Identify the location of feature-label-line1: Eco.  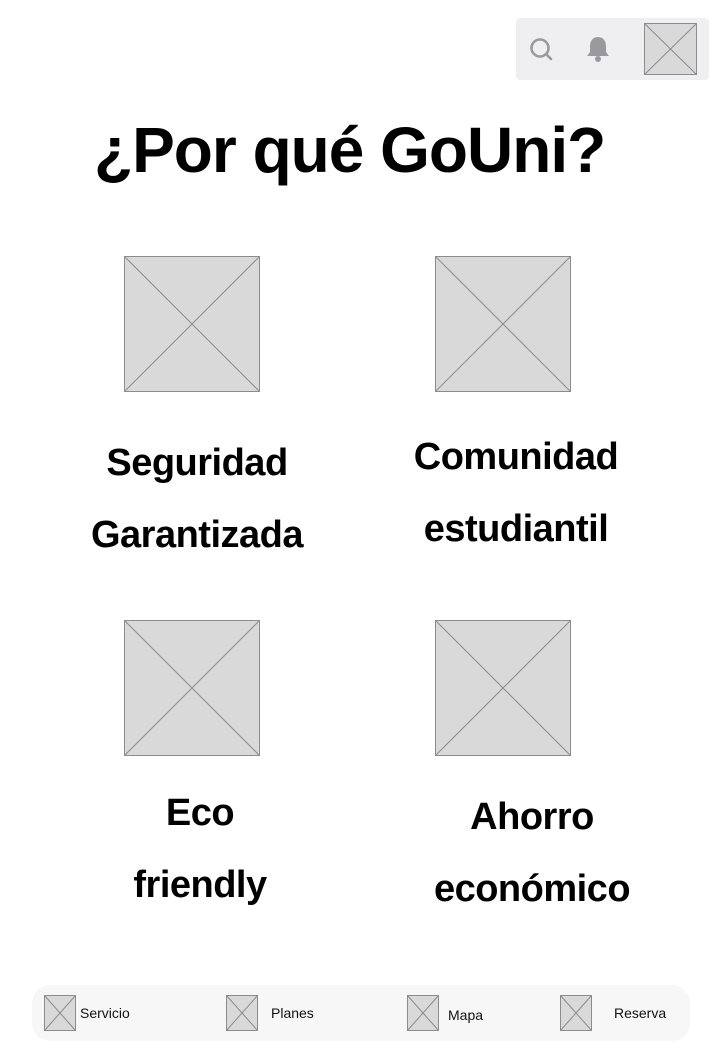
(200, 813).